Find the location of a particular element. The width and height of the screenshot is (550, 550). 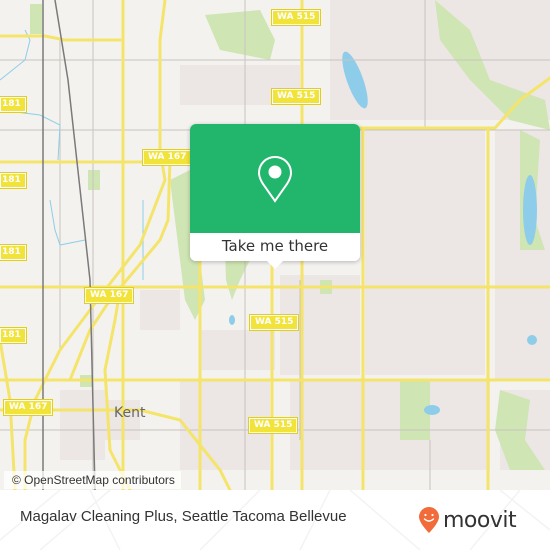

location-popup: Take me there is located at coordinates (275, 196).